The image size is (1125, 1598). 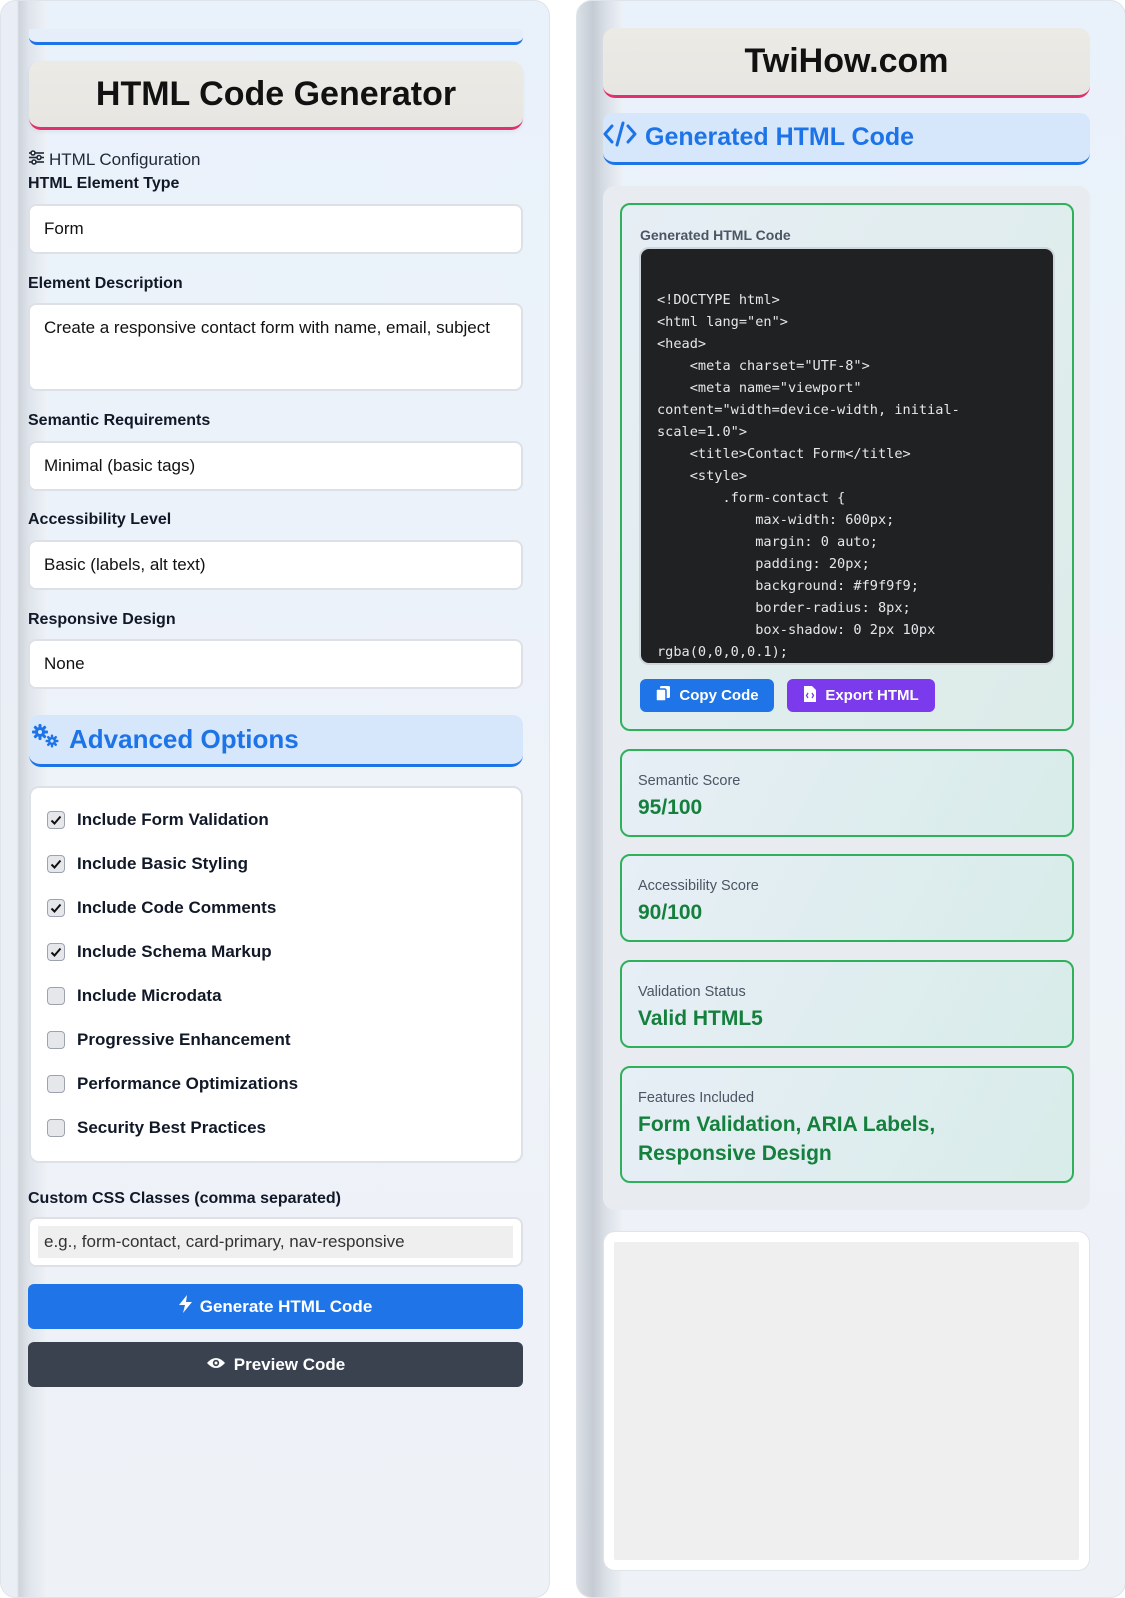 I want to click on validation-status-value: Valid HTML5, so click(x=700, y=1018).